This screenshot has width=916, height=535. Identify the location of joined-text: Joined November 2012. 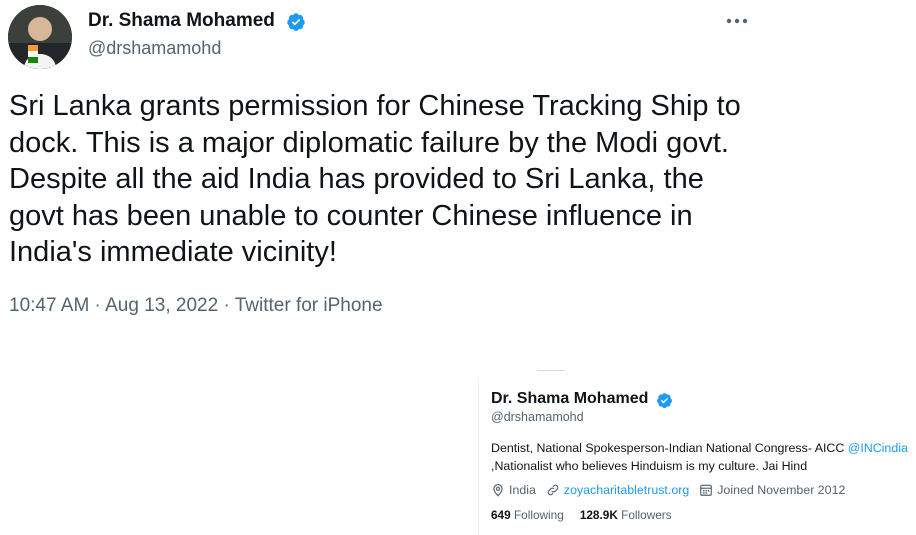
(781, 490).